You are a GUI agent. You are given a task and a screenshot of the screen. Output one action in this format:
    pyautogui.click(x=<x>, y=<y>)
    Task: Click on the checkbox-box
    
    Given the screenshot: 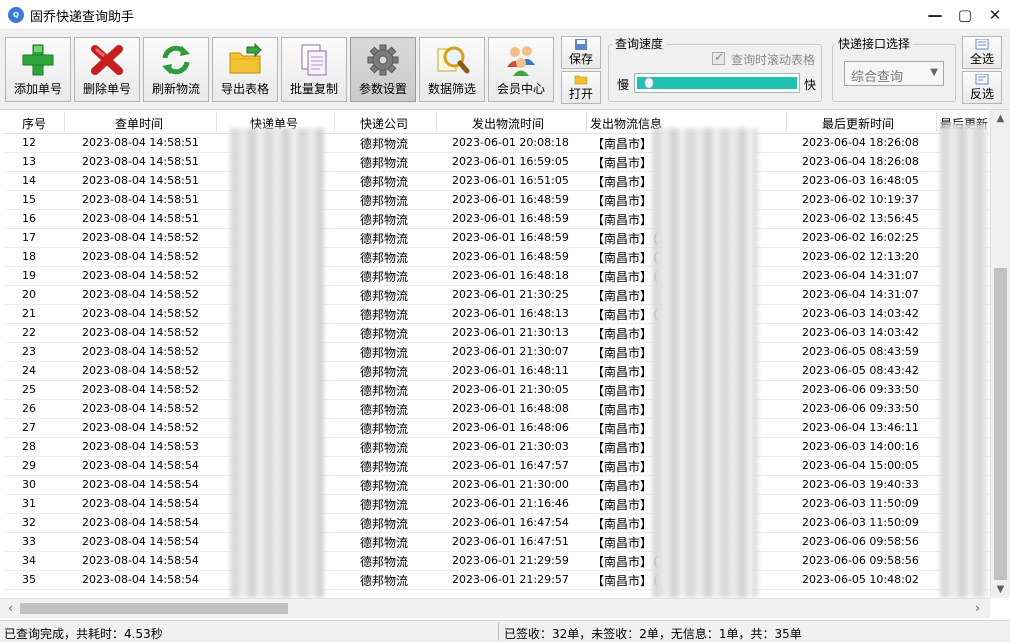 What is the action you would take?
    pyautogui.click(x=718, y=57)
    